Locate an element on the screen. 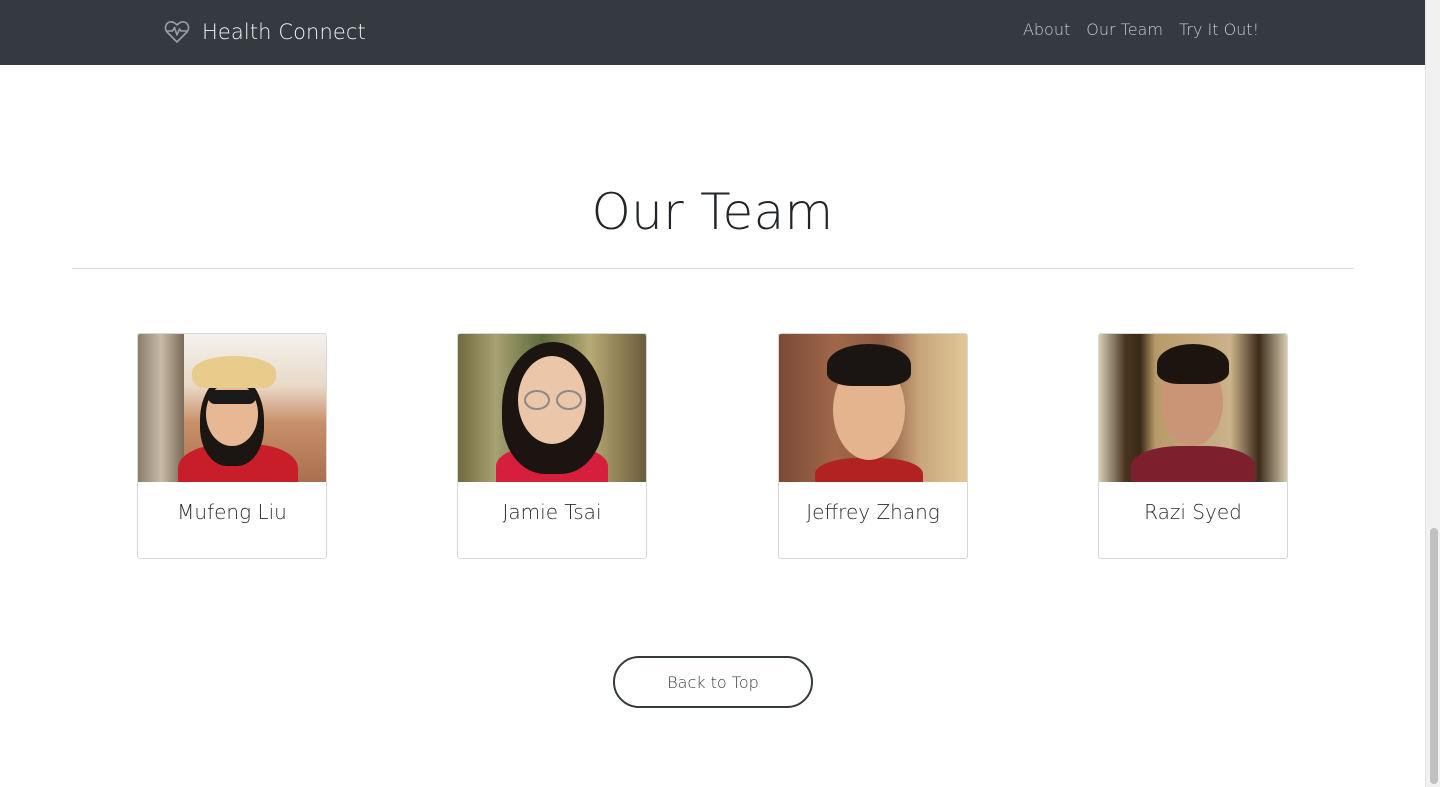 The image size is (1440, 787). nav-link-our-team: Our Team is located at coordinates (1124, 29).